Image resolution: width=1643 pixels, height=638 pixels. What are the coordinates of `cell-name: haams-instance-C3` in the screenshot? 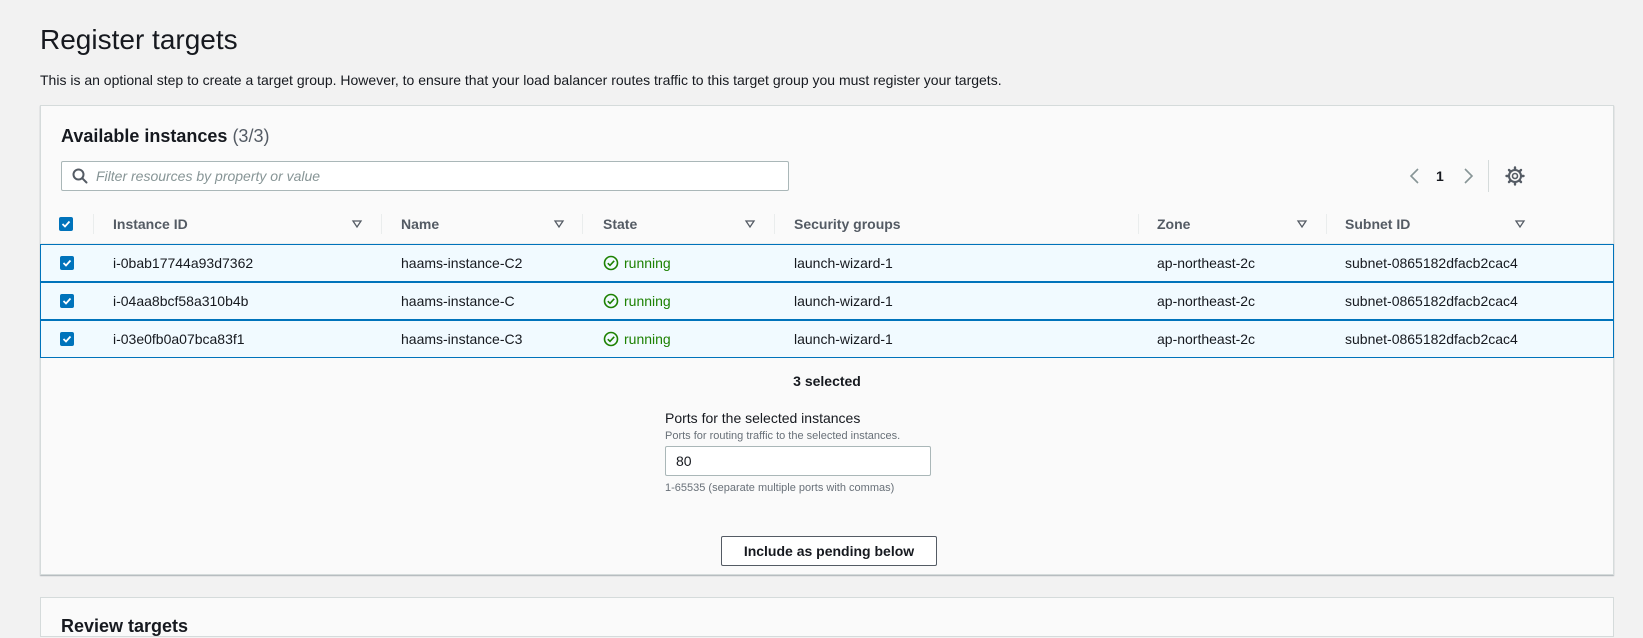 It's located at (462, 339).